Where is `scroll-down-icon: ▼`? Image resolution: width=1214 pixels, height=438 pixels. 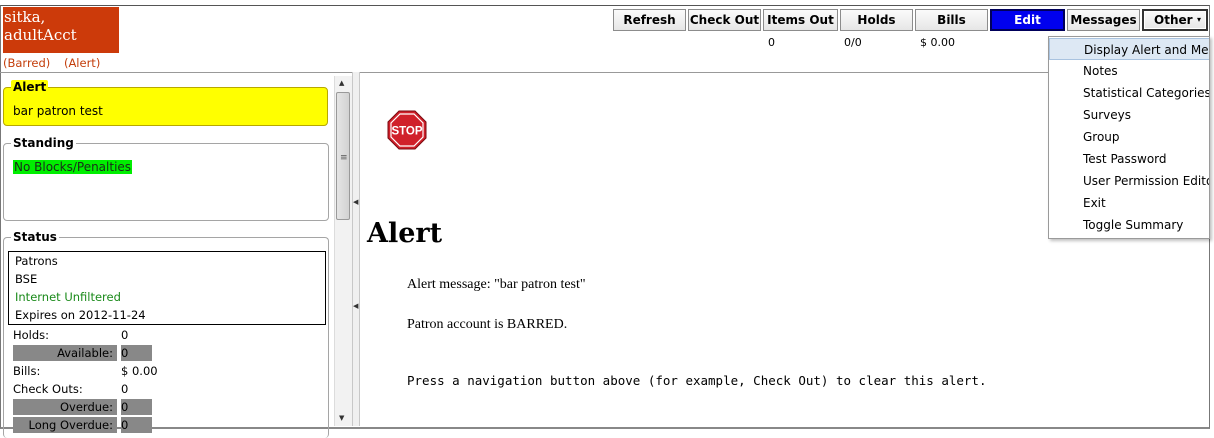
scroll-down-icon: ▼ is located at coordinates (341, 418).